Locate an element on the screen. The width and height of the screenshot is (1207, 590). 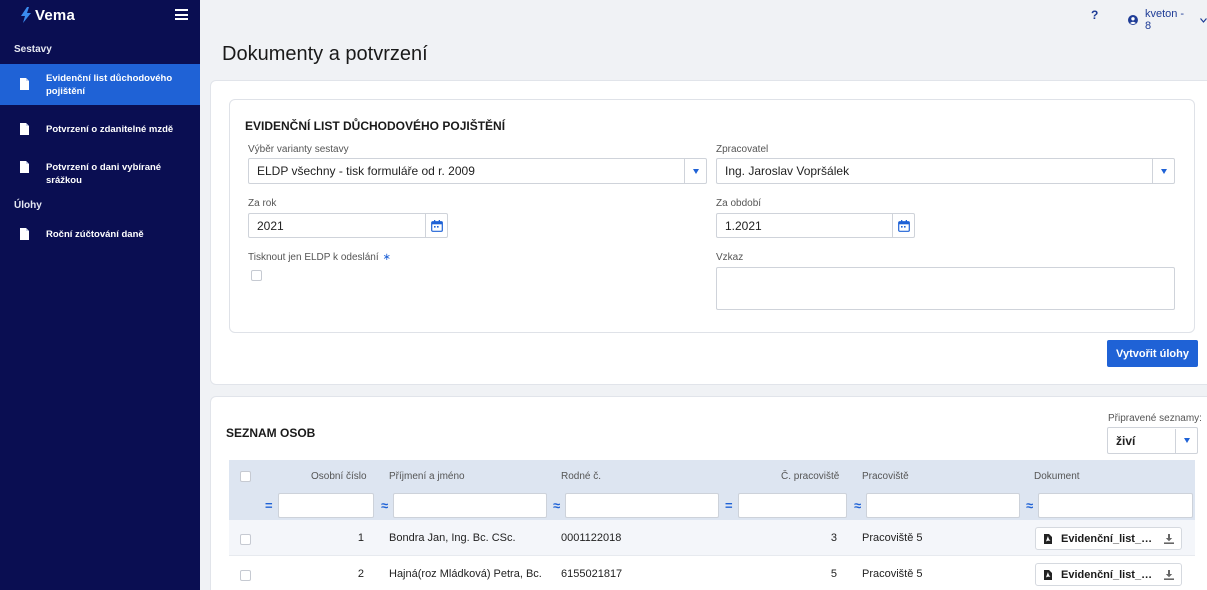
column-header-c-pracoviste: Č. pracoviště is located at coordinates (810, 476).